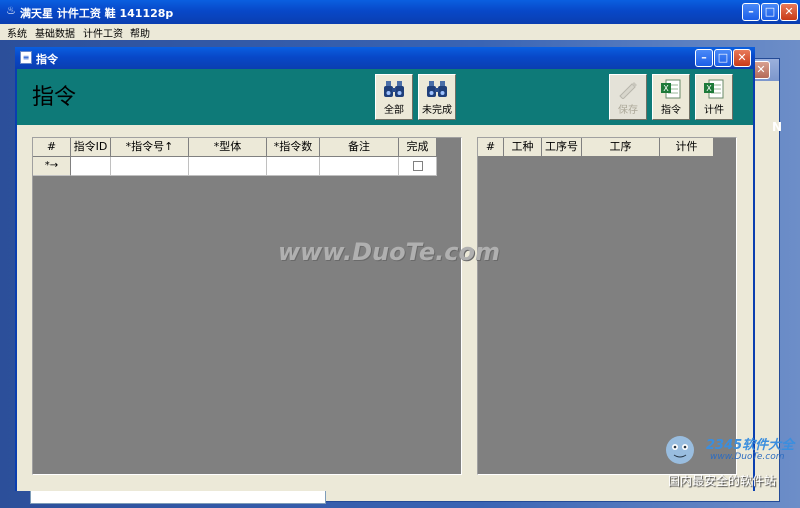 This screenshot has width=800, height=508. What do you see at coordinates (17, 32) in the screenshot?
I see `menu-system: 系统` at bounding box center [17, 32].